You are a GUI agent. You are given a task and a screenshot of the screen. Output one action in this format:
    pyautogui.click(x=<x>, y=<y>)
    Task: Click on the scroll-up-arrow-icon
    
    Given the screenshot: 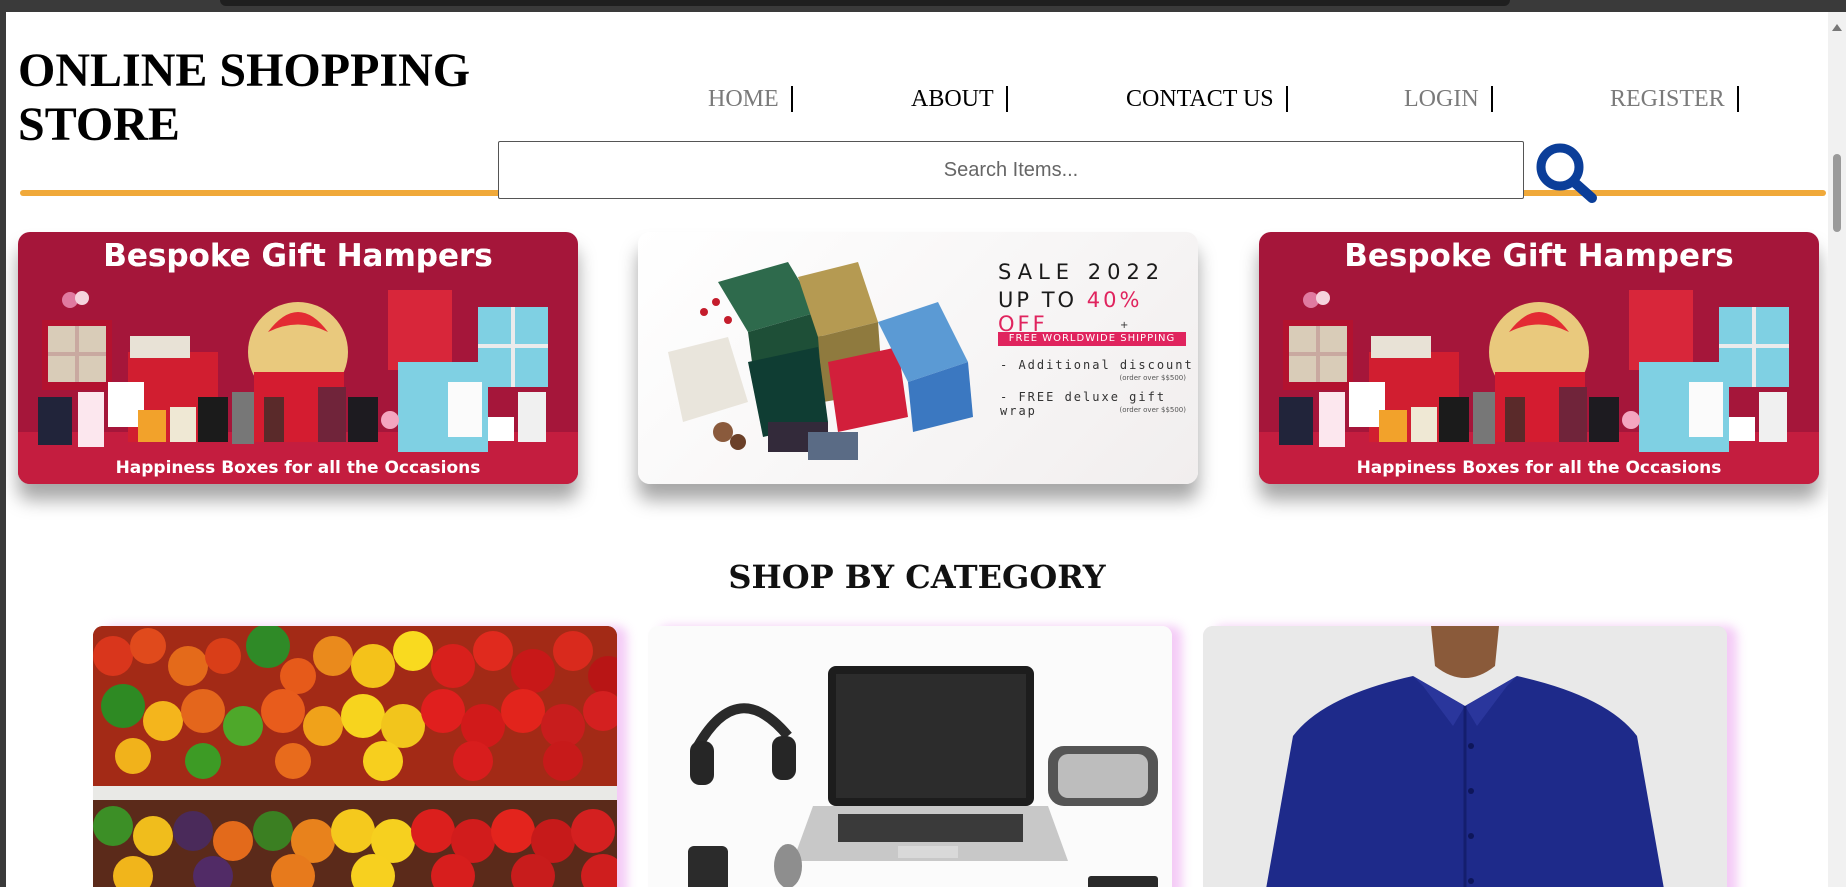 What is the action you would take?
    pyautogui.click(x=1837, y=27)
    